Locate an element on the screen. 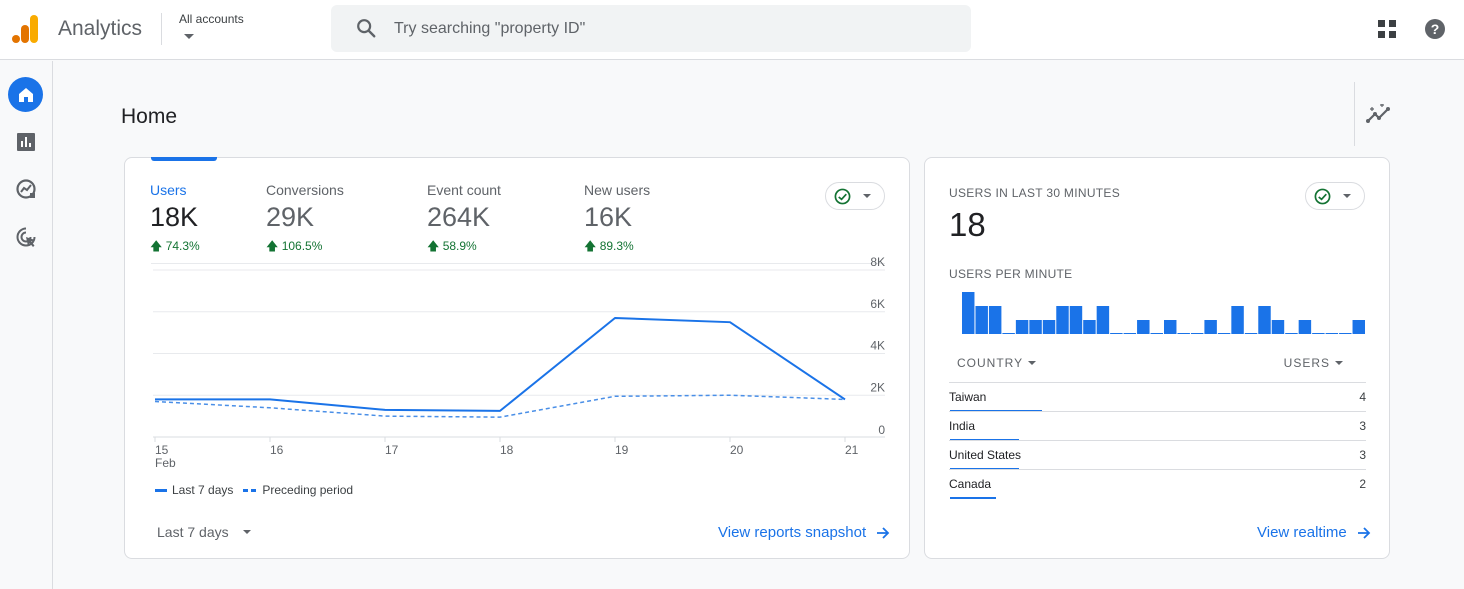 Image resolution: width=1464 pixels, height=589 pixels. home-icon is located at coordinates (25, 94).